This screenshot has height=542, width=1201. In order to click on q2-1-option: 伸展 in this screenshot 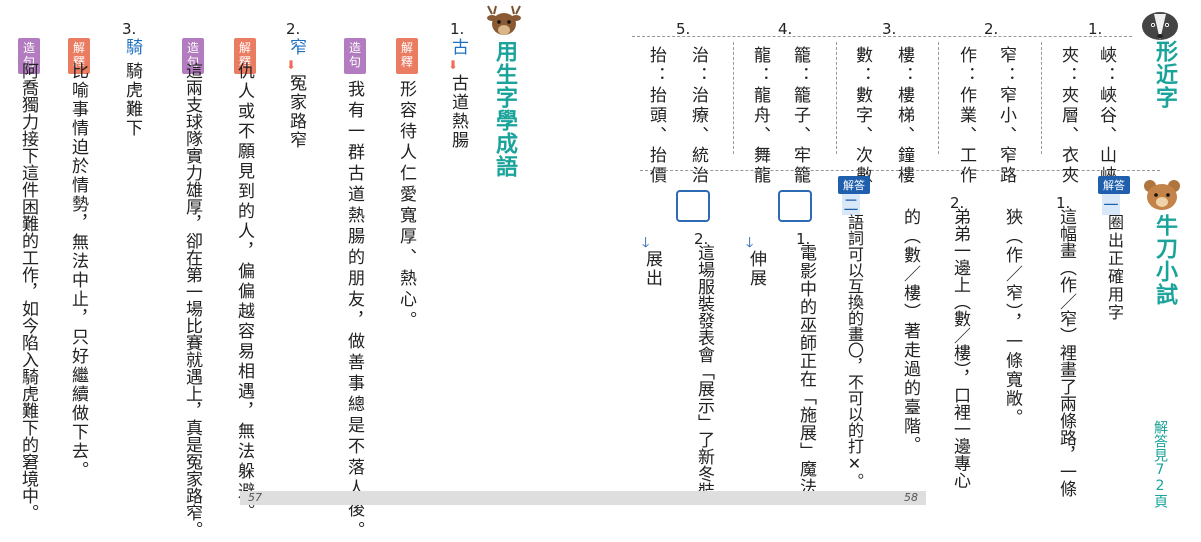, I will do `click(756, 269)`.